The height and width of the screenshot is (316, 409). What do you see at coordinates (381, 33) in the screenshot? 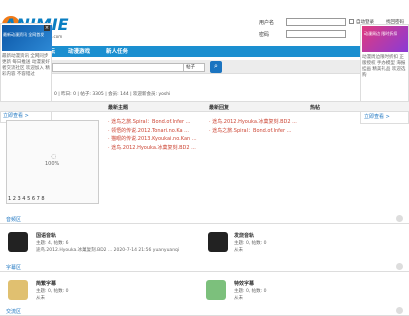
I see `right-ad-image-text: 动漫周边 限时折扣` at bounding box center [381, 33].